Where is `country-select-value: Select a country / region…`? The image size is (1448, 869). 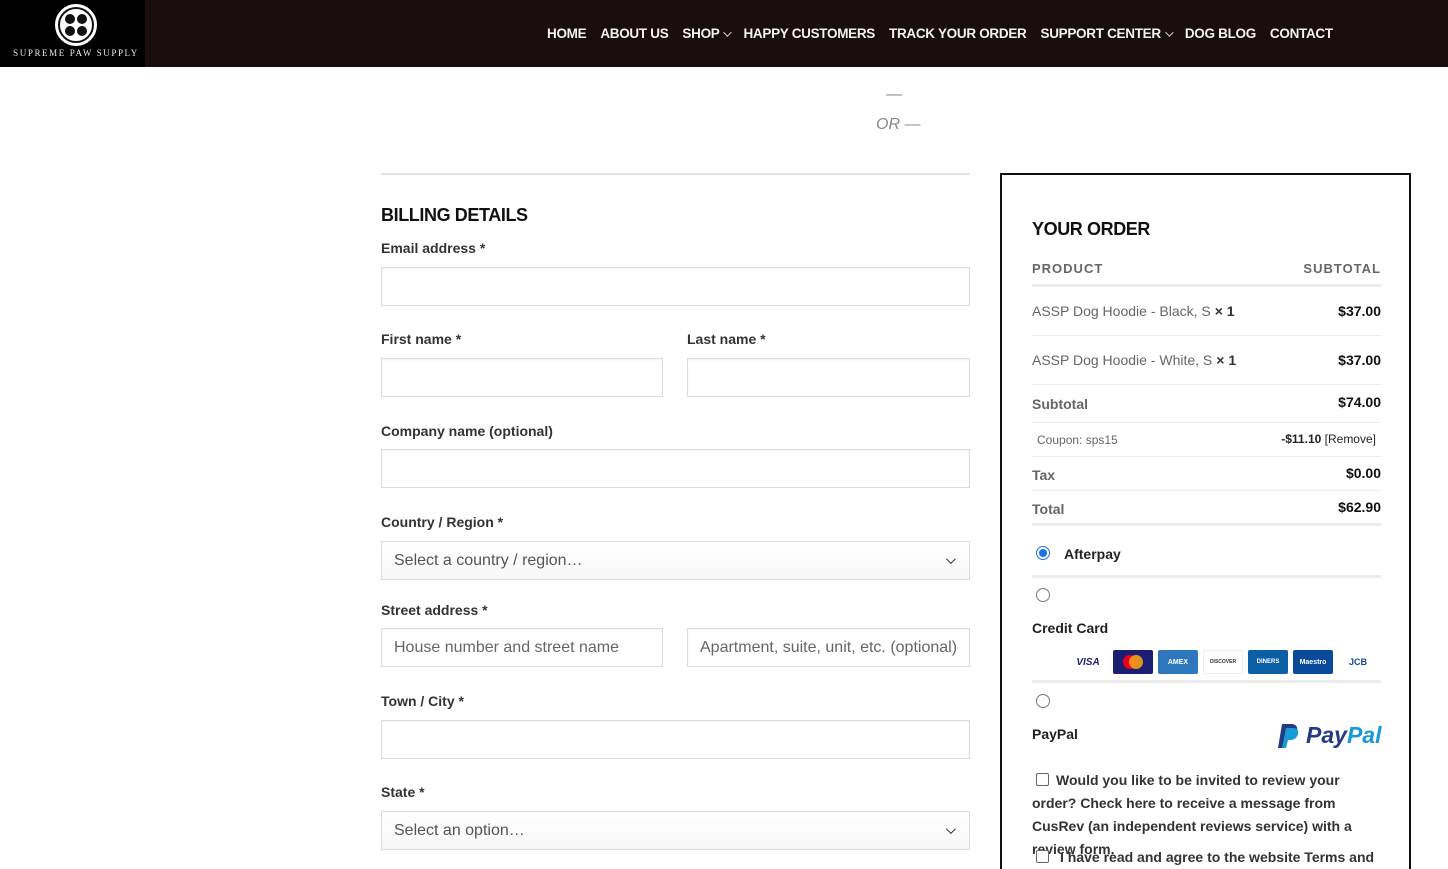
country-select-value: Select a country / region… is located at coordinates (488, 560).